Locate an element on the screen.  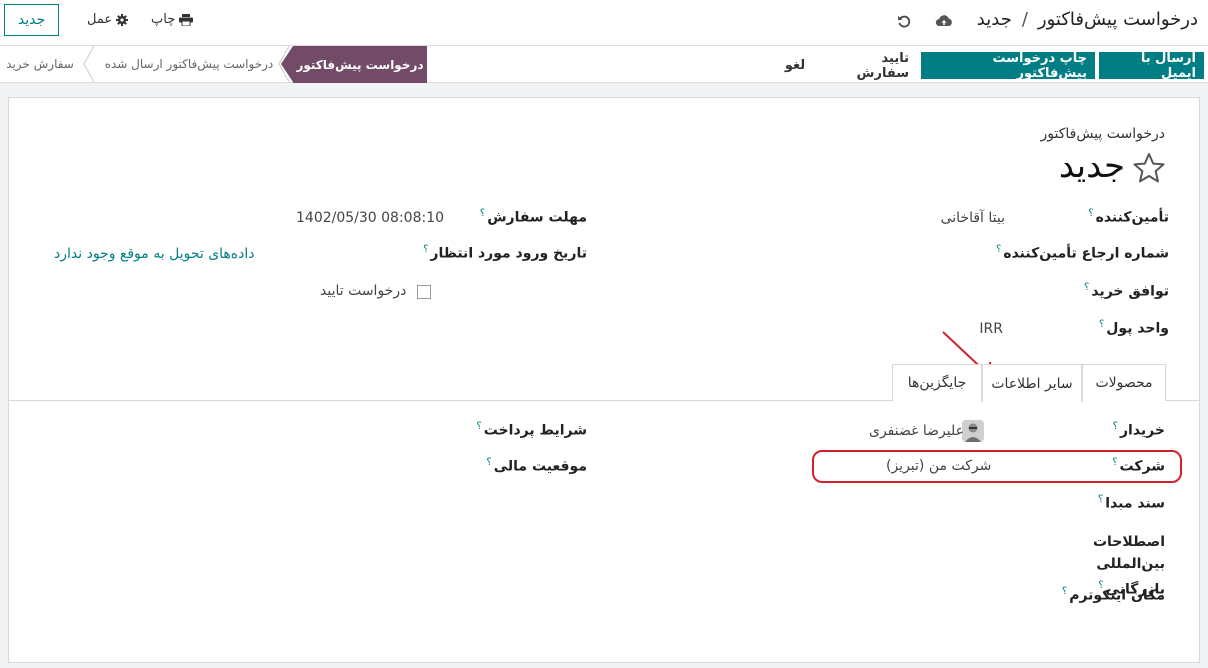
breadcrumb-parent: درخواست پیش‌فاکتور is located at coordinates (1118, 19).